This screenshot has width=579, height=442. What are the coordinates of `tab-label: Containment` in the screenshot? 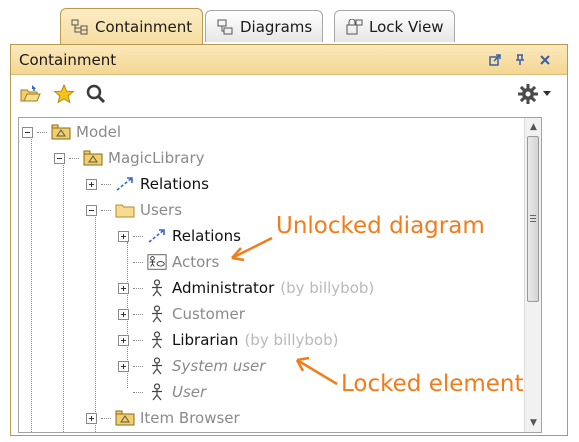 It's located at (144, 26).